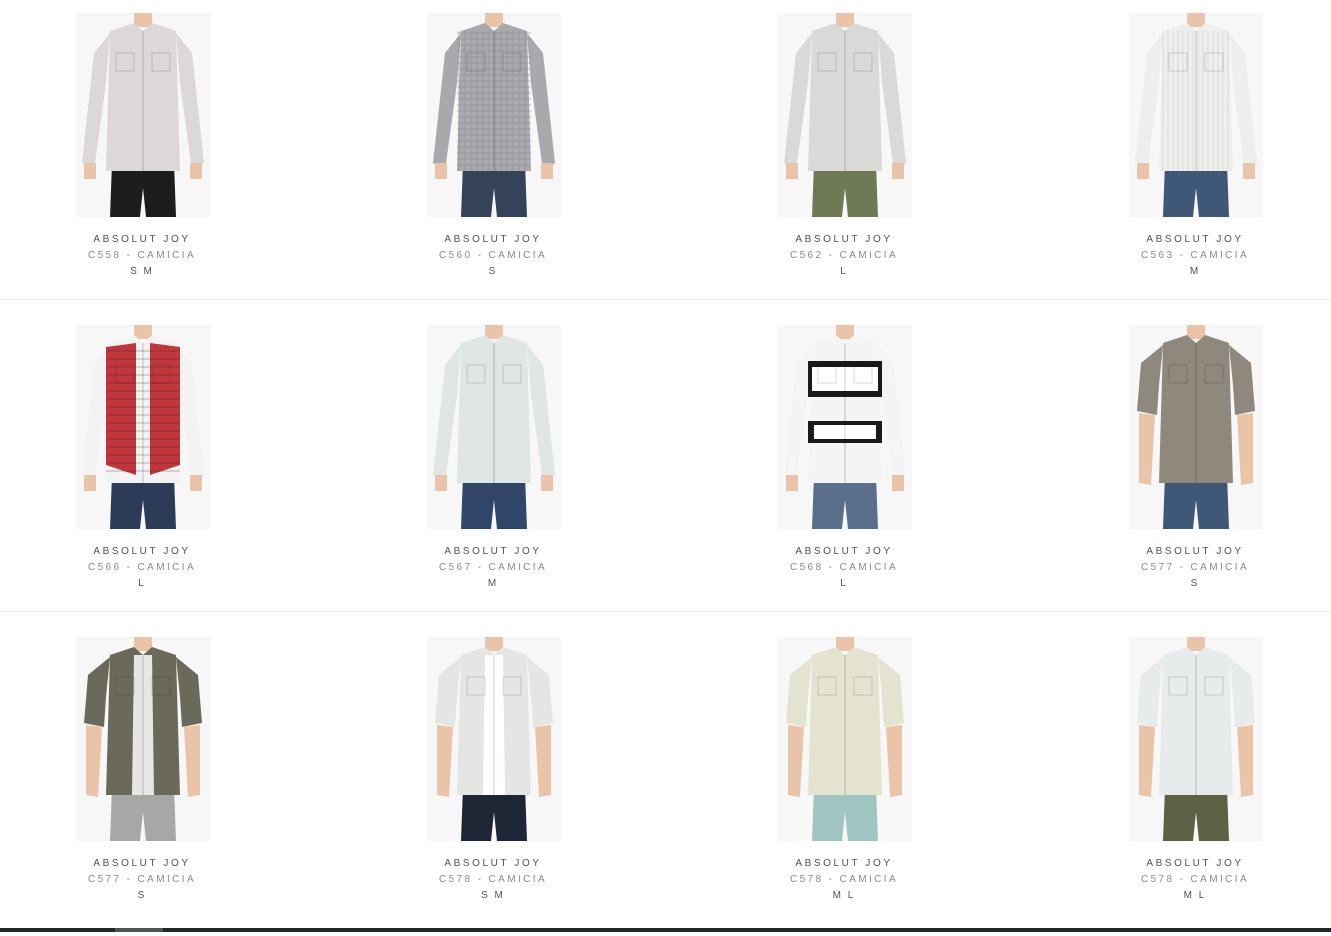 The height and width of the screenshot is (936, 1331). What do you see at coordinates (139, 930) in the screenshot?
I see `footer-scroll-indicator` at bounding box center [139, 930].